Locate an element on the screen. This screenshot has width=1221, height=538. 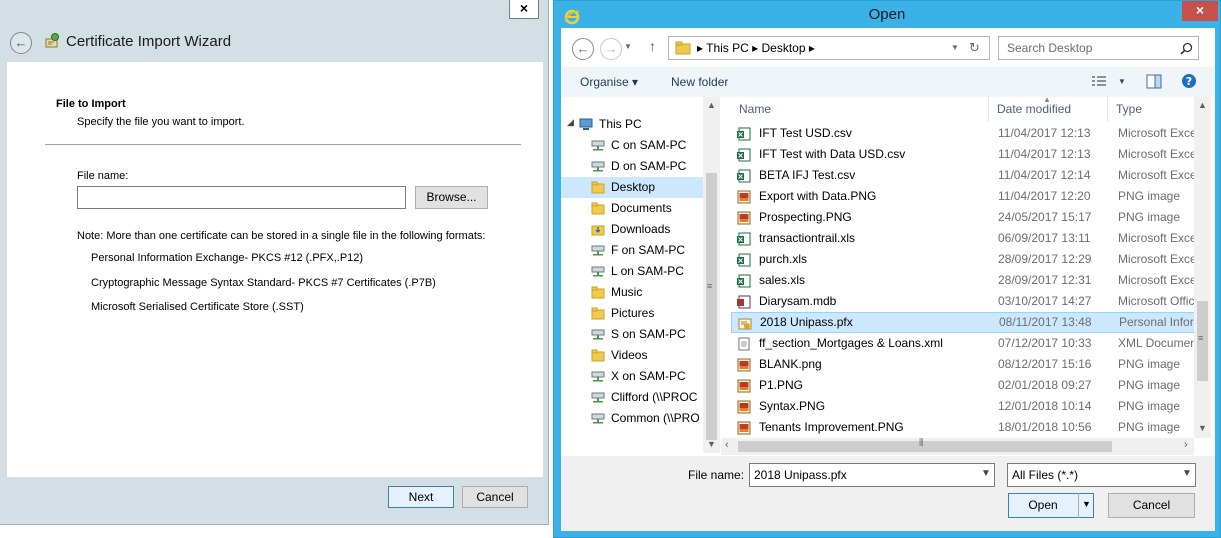
file-row: purch.xls 28/09/2017 12:29 Microsoft Exce is located at coordinates (963, 259).